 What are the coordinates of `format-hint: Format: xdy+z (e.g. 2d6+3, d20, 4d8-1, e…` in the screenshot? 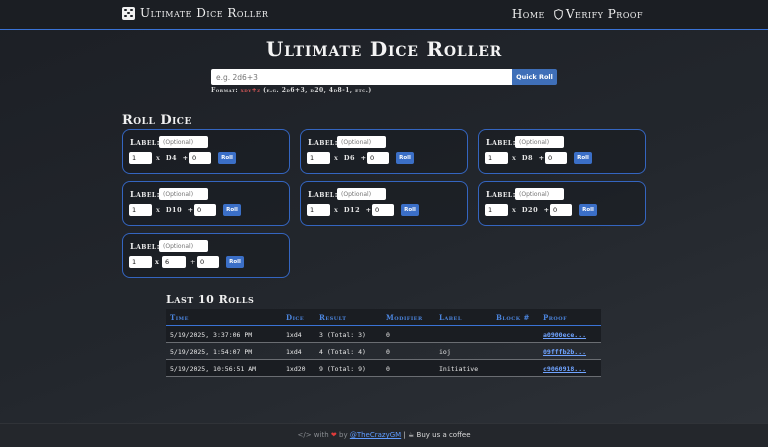 It's located at (291, 90).